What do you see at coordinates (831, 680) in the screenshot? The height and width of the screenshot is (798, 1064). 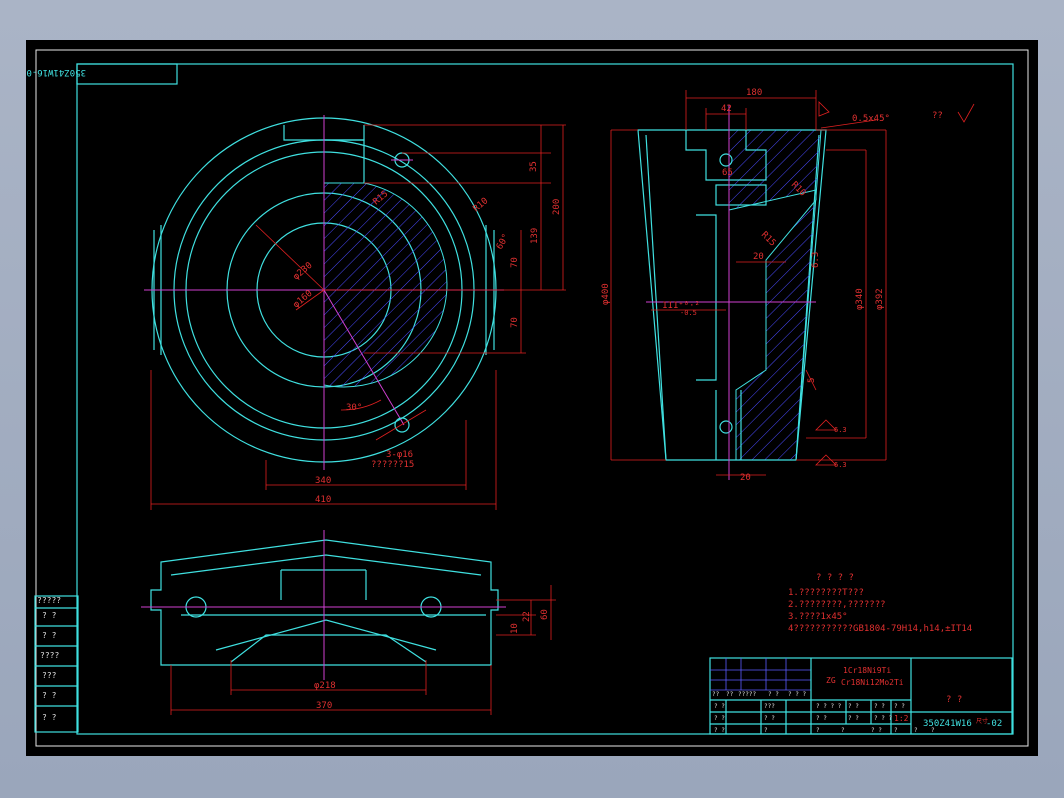 I see `material-prefix: ZG` at bounding box center [831, 680].